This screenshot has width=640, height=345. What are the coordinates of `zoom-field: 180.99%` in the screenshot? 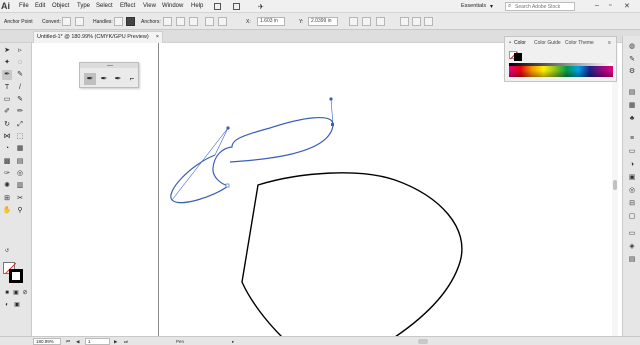 It's located at (47, 341).